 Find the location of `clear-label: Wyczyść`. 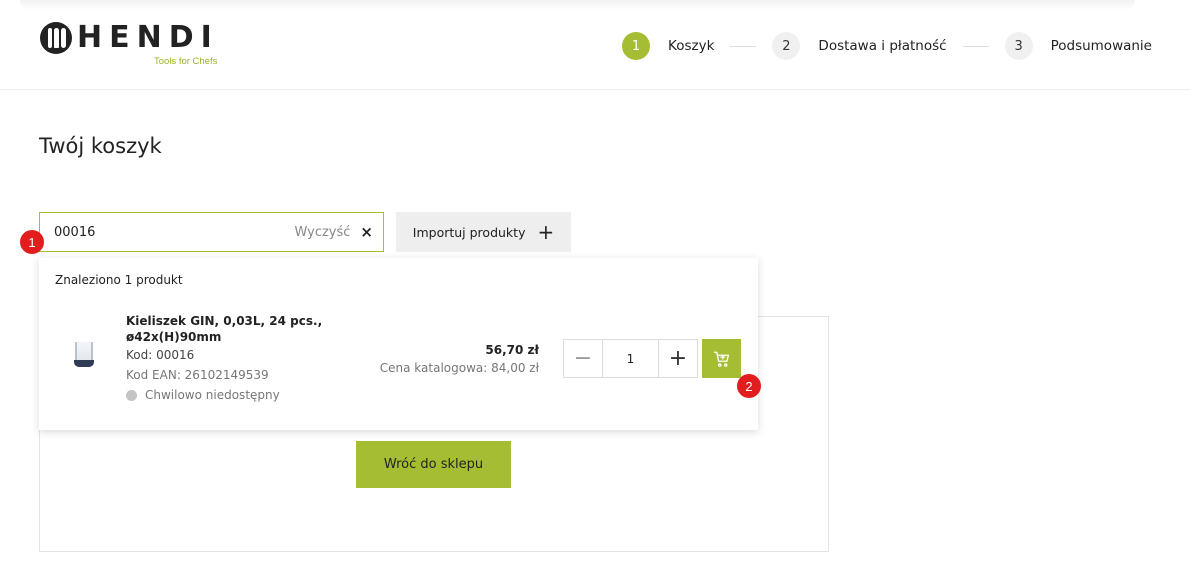

clear-label: Wyczyść is located at coordinates (322, 232).